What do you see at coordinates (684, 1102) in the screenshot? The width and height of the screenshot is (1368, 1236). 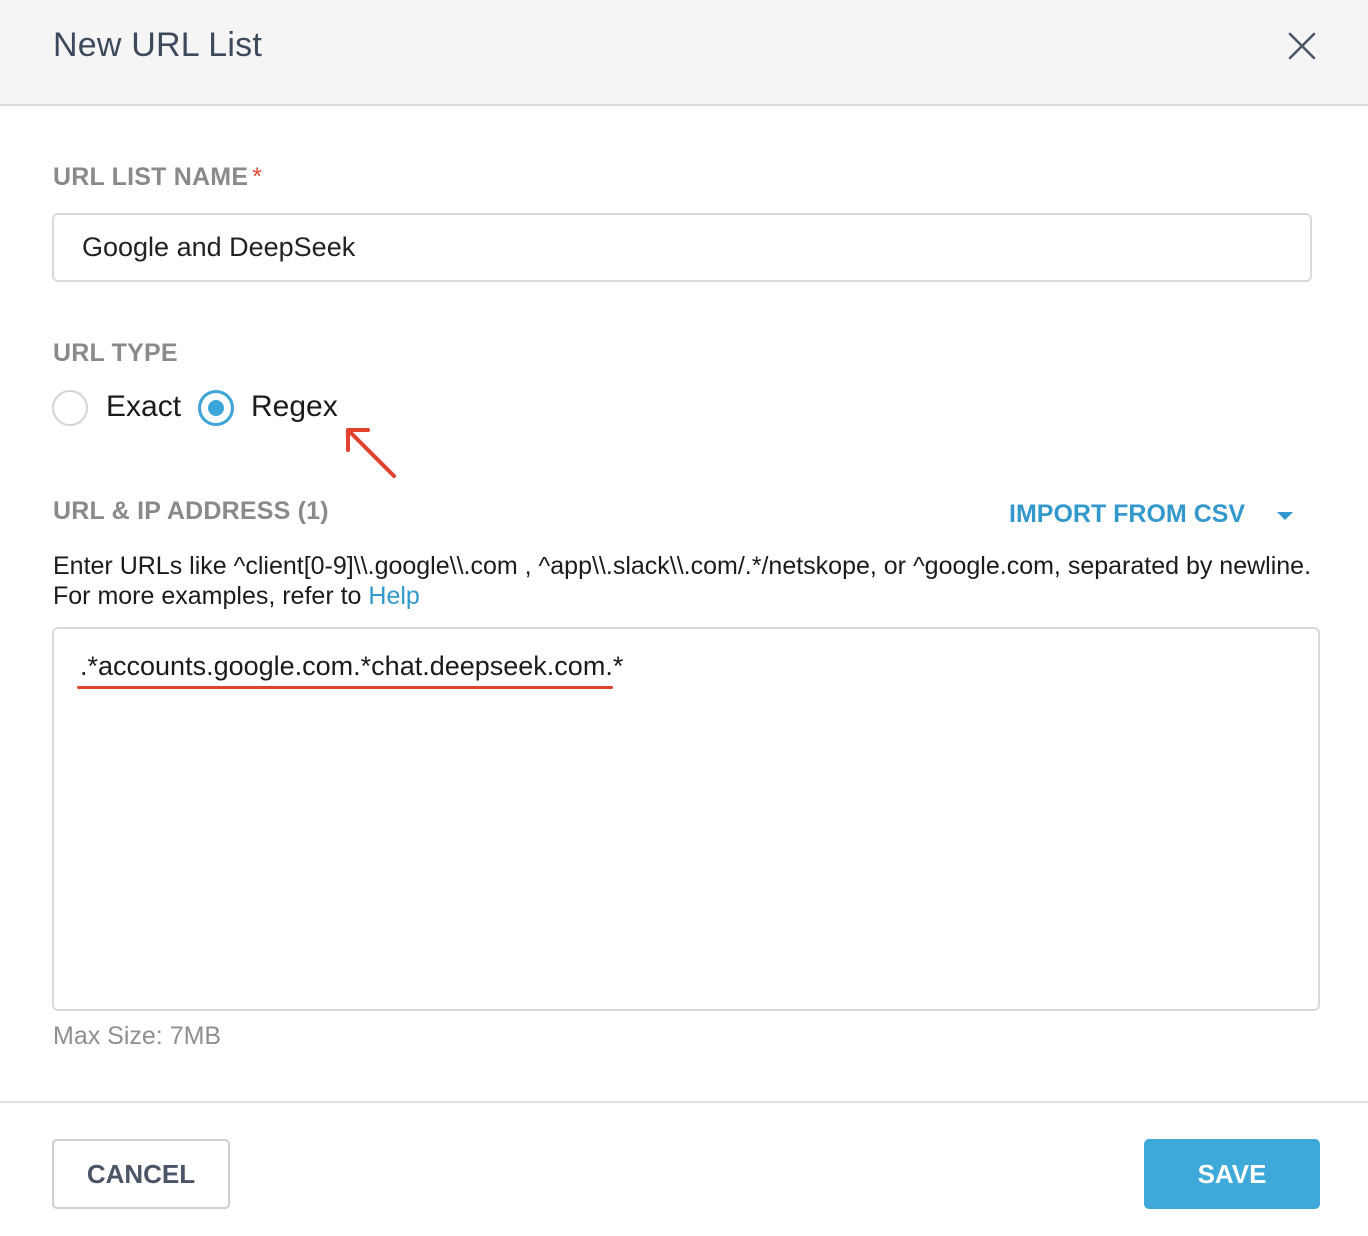 I see `footer-divider` at bounding box center [684, 1102].